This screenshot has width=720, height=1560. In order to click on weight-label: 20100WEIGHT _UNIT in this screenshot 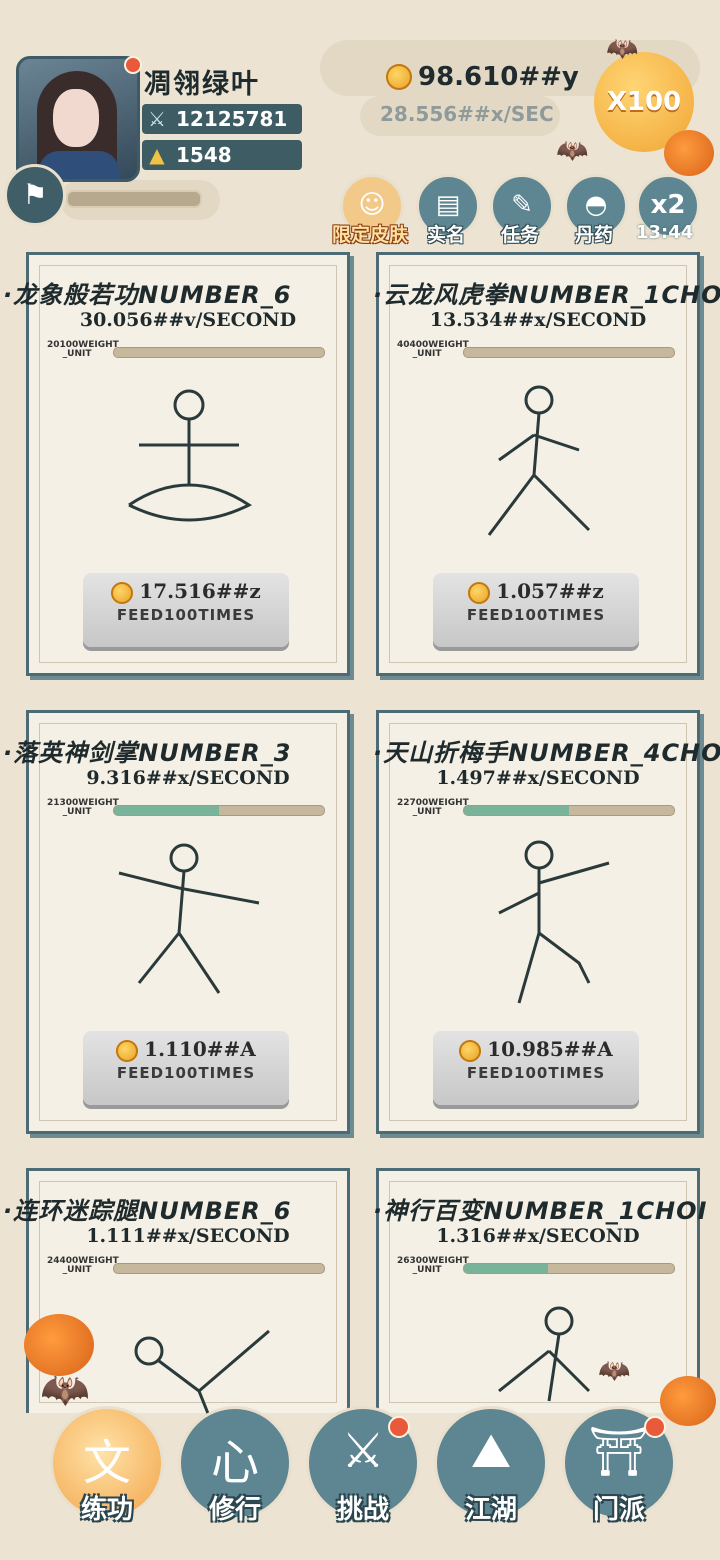, I will do `click(83, 350)`.